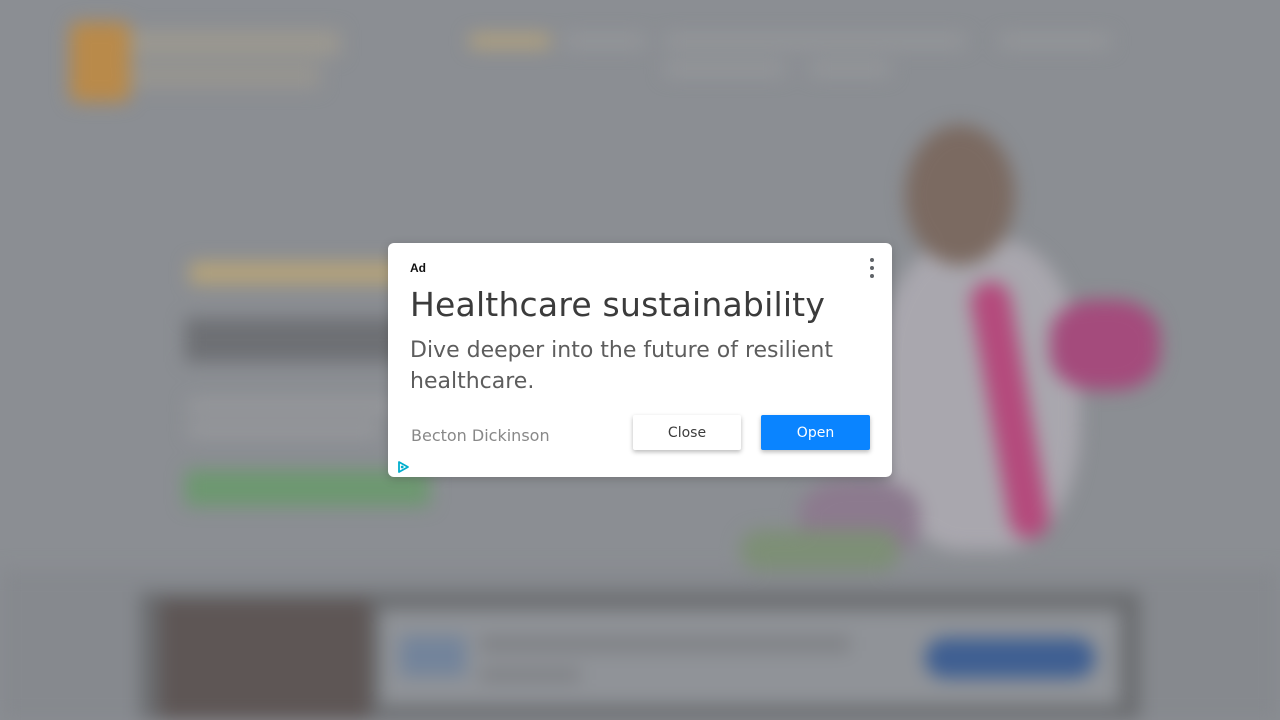 The width and height of the screenshot is (1280, 720). Describe the element at coordinates (687, 432) in the screenshot. I see `close-button: Close` at that location.